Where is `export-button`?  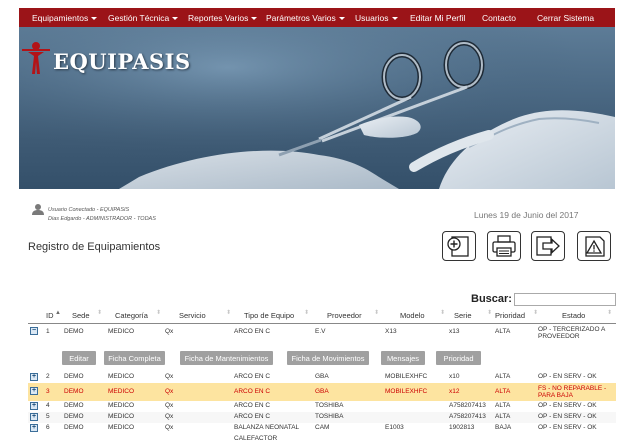
export-button is located at coordinates (548, 246).